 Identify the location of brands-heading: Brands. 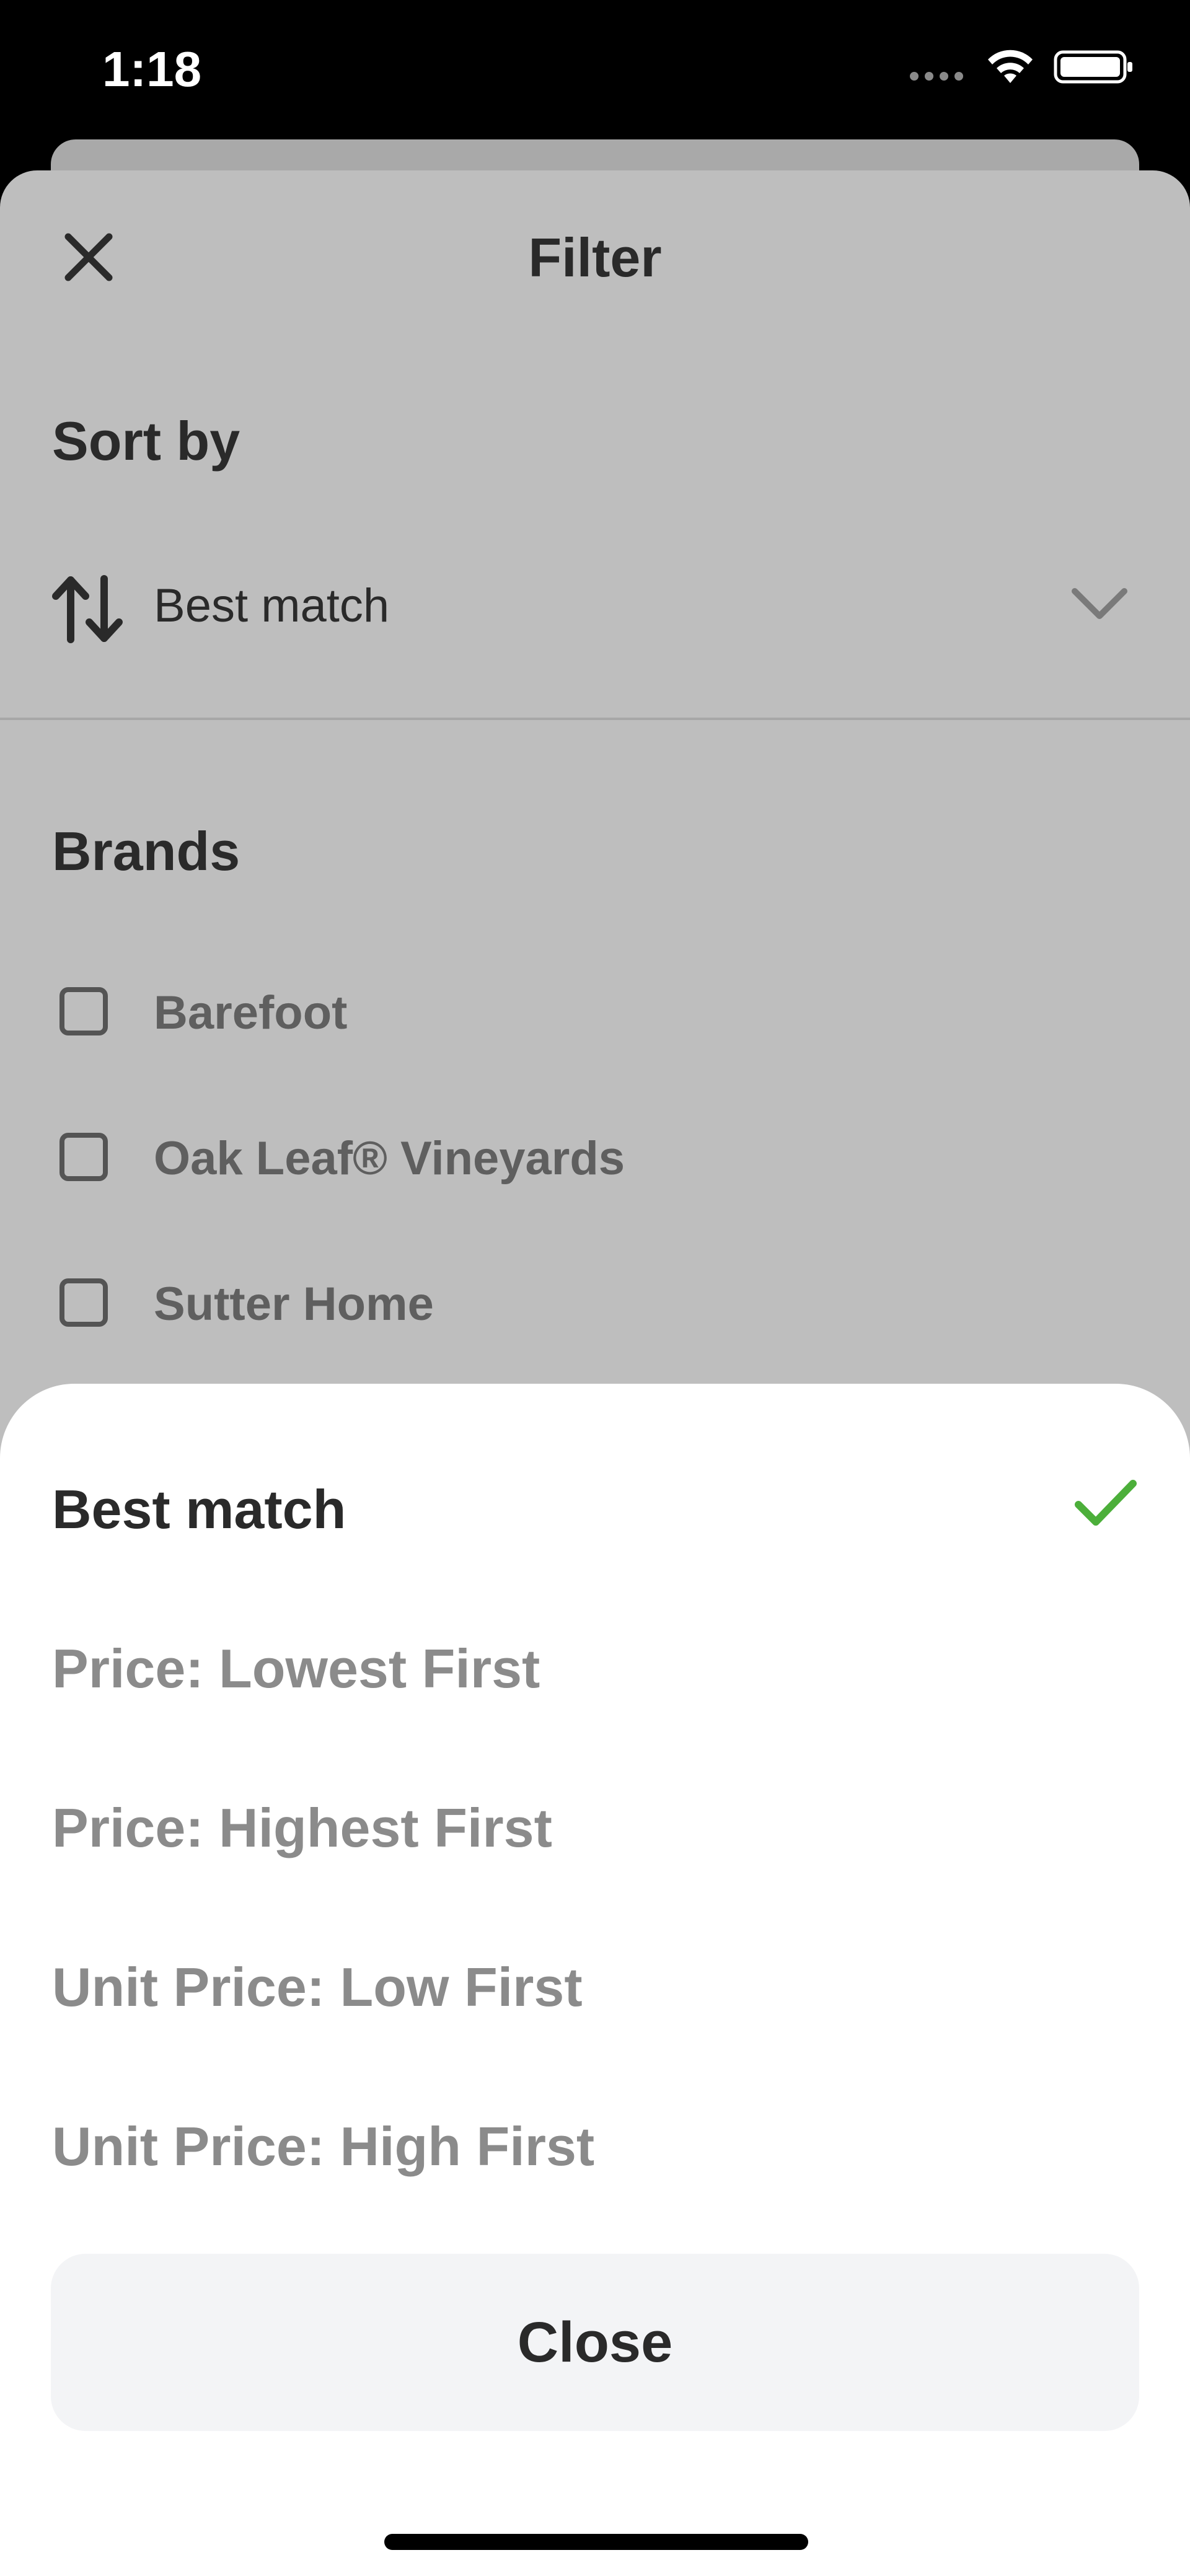
(146, 851).